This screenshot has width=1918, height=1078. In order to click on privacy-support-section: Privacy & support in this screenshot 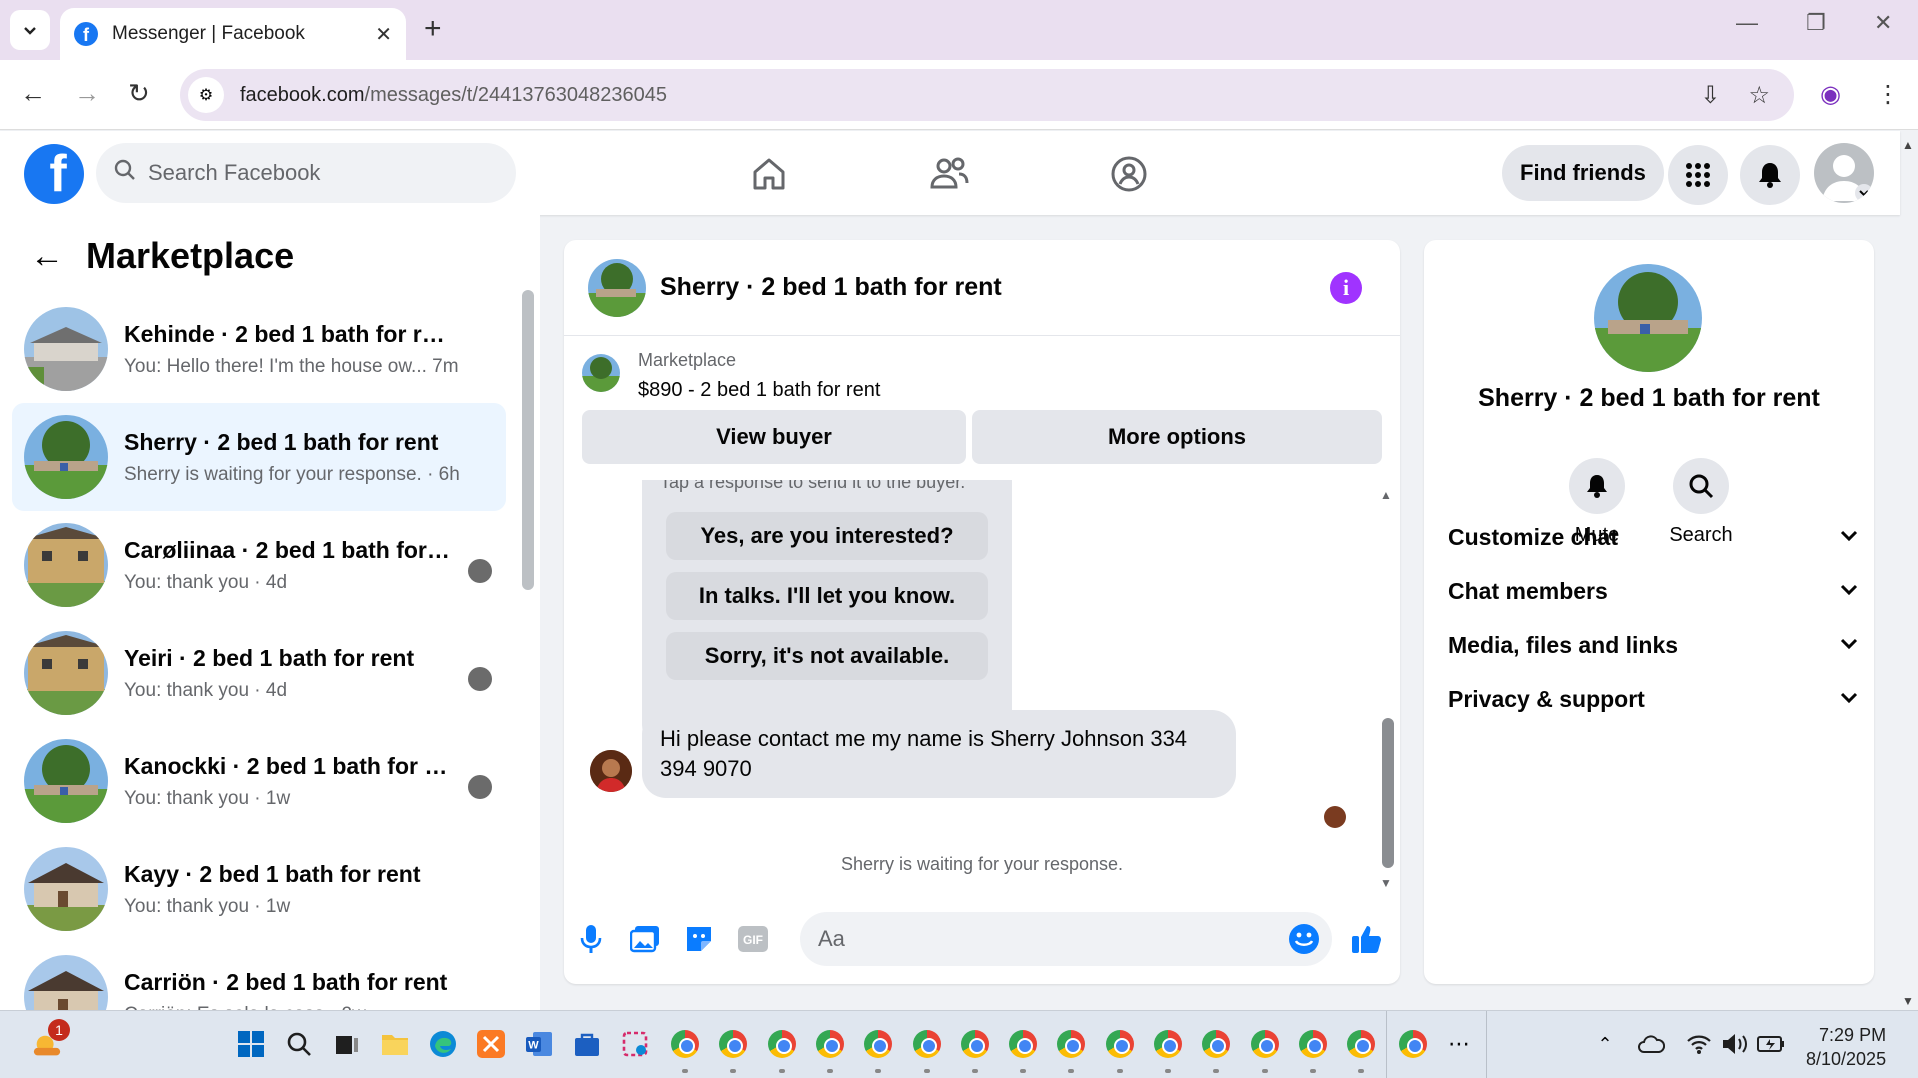, I will do `click(1653, 699)`.